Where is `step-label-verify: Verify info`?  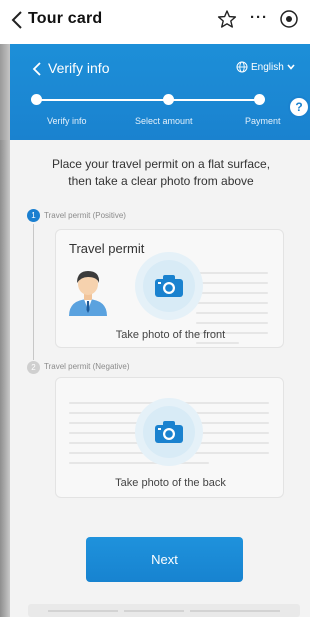
step-label-verify: Verify info is located at coordinates (67, 121).